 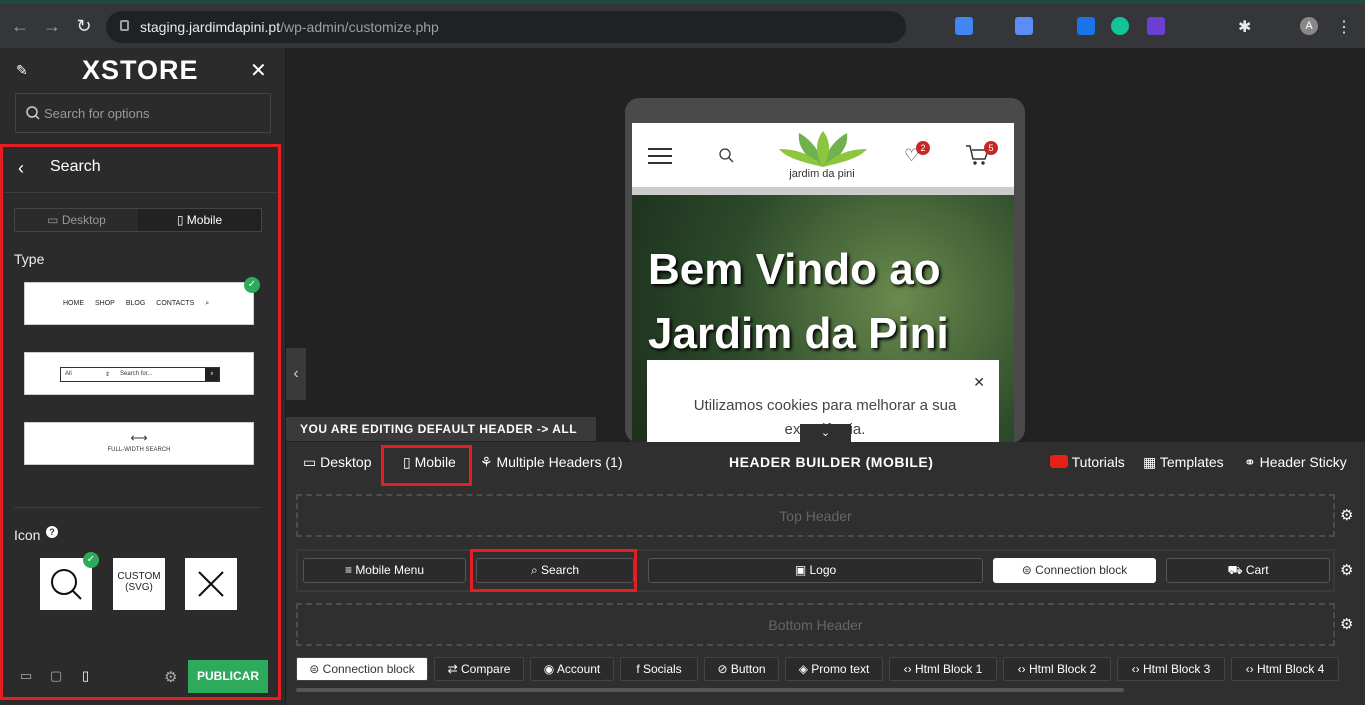 I want to click on slot-connection-block: ⊜ Connection block, so click(x=1074, y=570).